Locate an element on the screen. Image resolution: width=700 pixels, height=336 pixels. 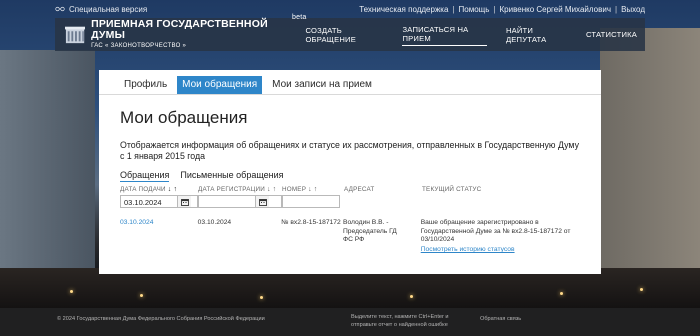
filter-row: 03.10.2024 is located at coordinates (350, 201).